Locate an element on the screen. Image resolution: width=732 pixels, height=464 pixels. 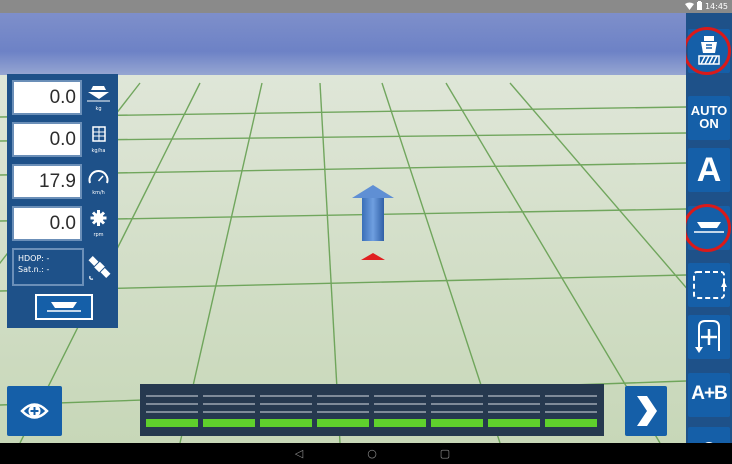
boundary-dashed-icon is located at coordinates (710, 285).